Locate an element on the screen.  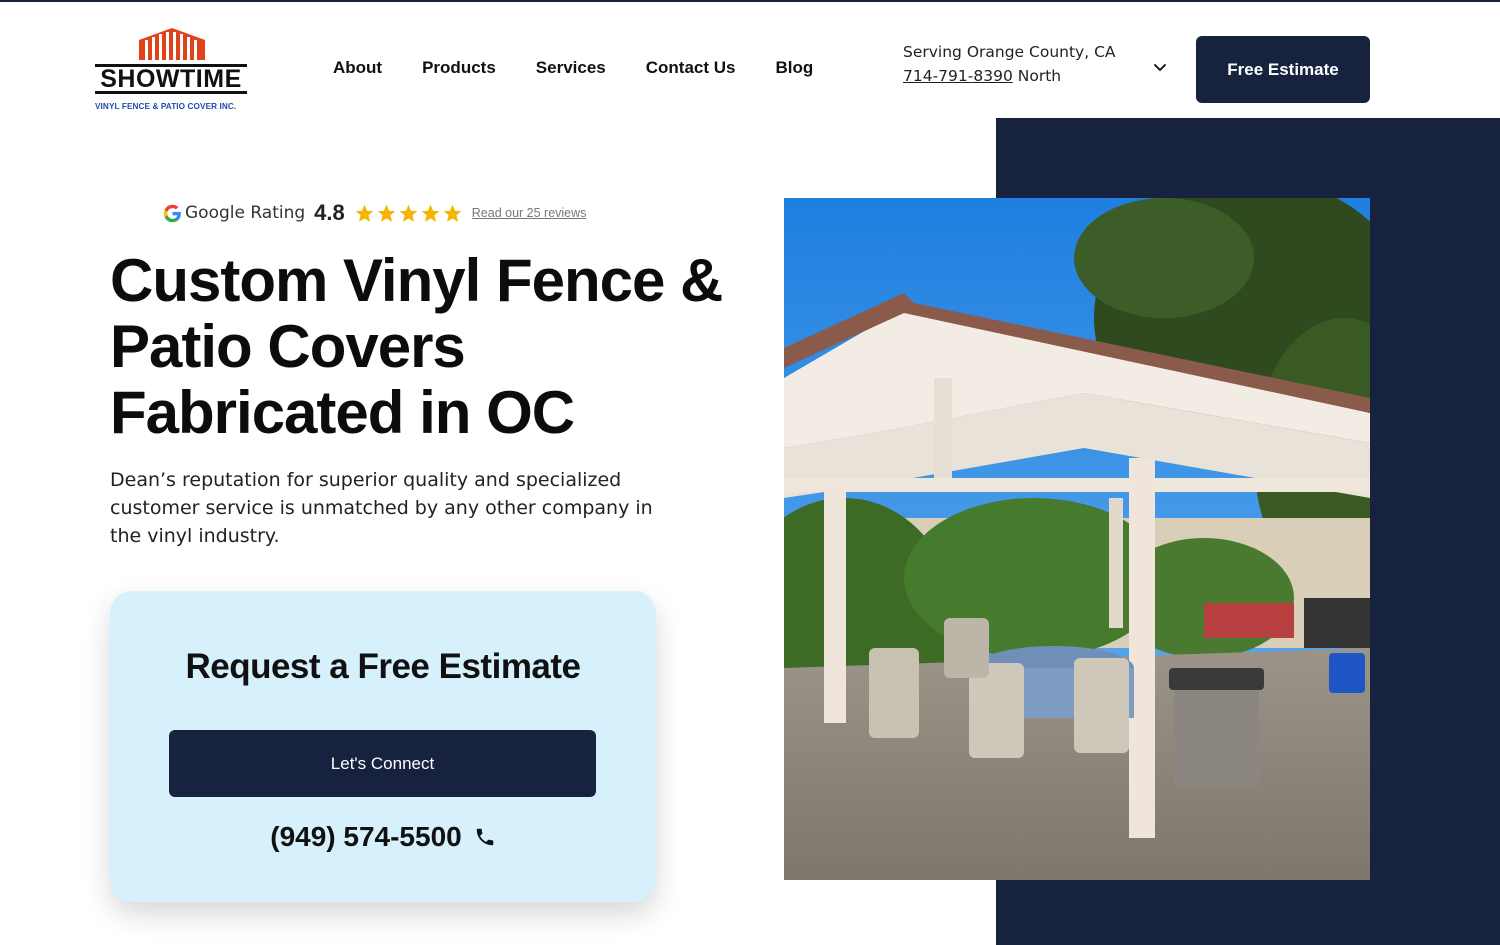
estimate-card-title: Request a Free Estimate is located at coordinates (383, 666).